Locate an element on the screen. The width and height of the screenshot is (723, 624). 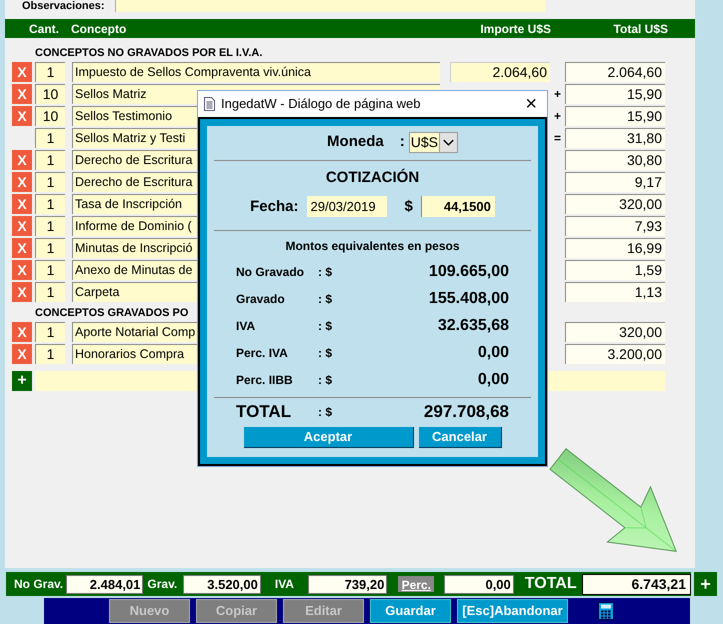
observations-label: Observaciones: is located at coordinates (64, 6).